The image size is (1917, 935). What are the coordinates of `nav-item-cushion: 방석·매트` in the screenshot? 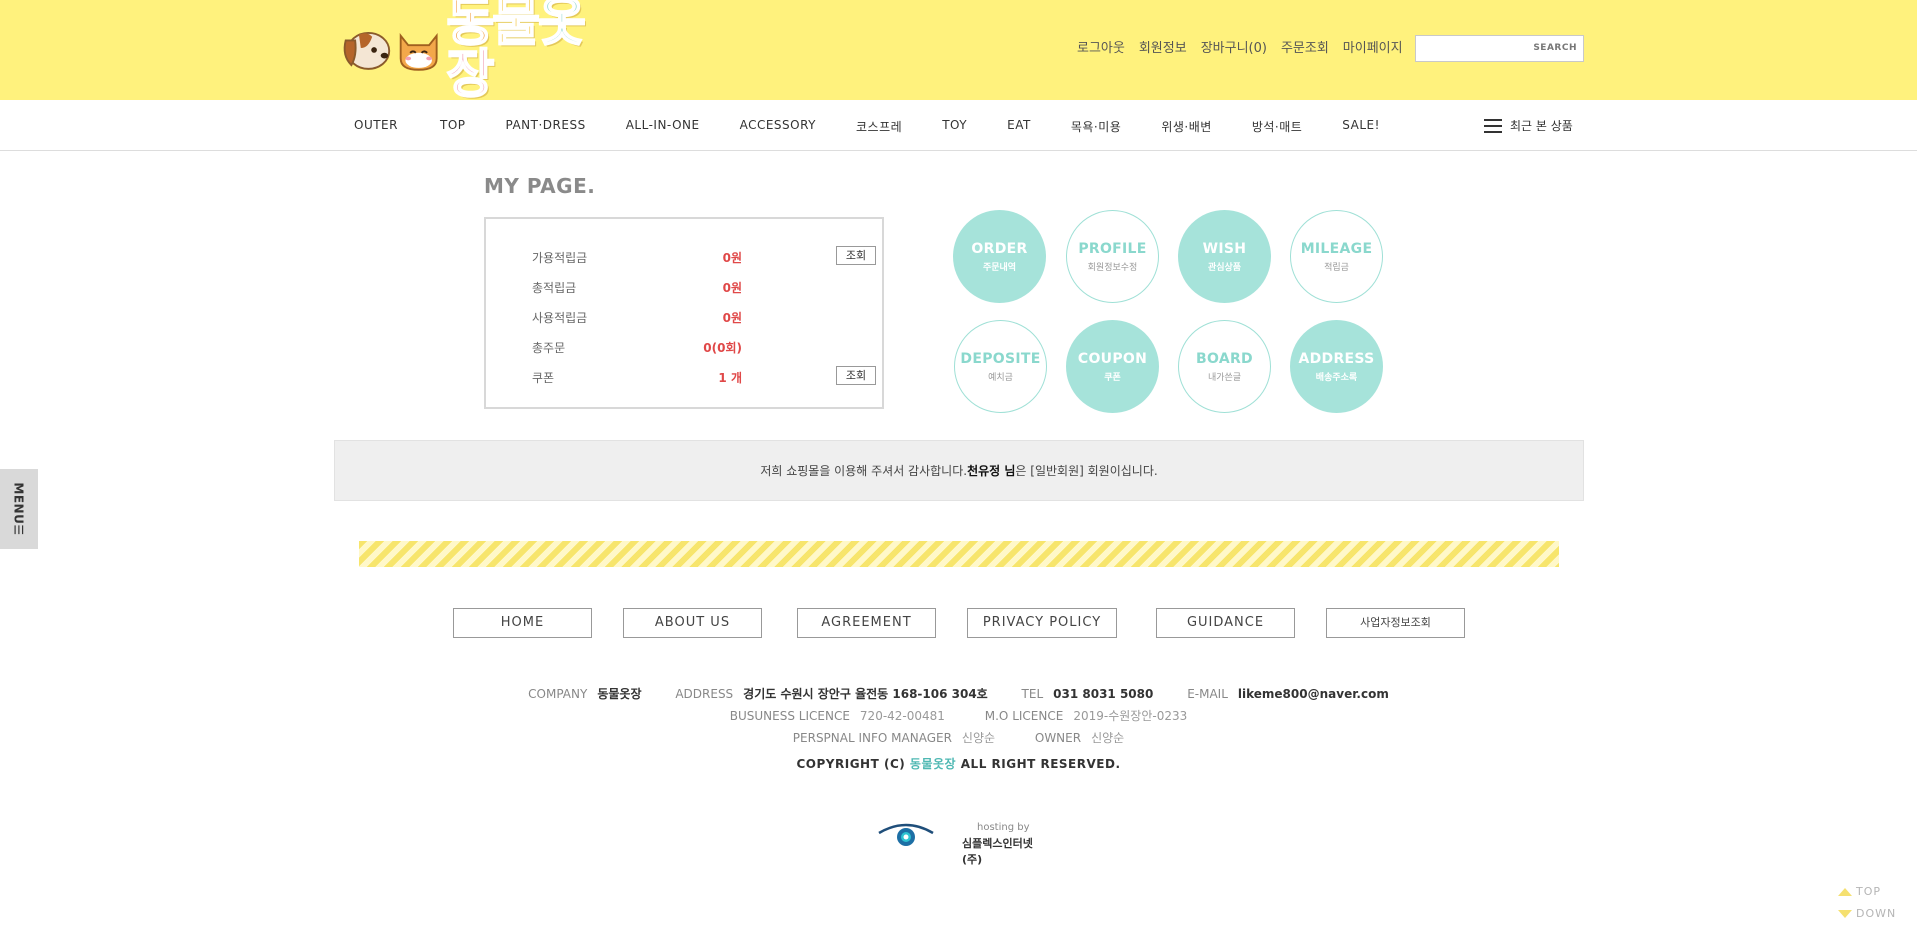 It's located at (1277, 126).